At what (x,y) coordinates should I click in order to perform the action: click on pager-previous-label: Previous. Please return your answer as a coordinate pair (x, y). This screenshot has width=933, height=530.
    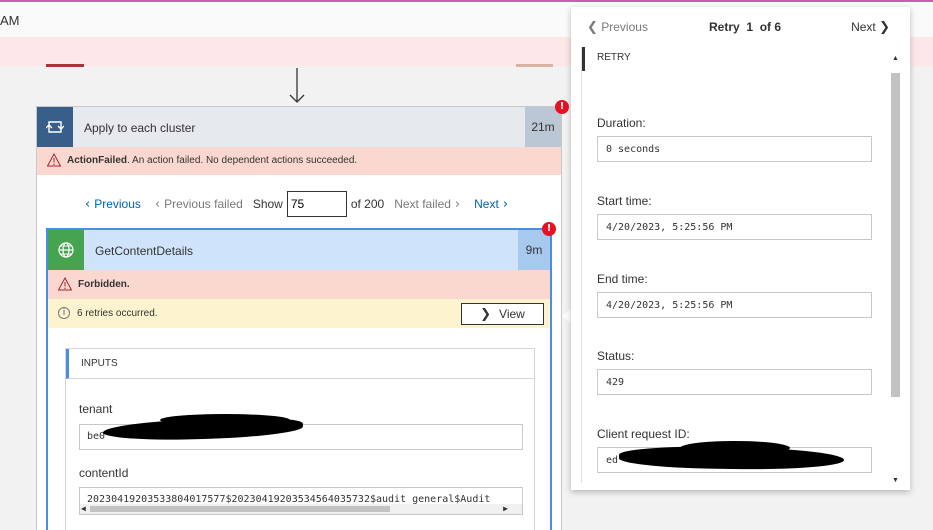
    Looking at the image, I should click on (117, 203).